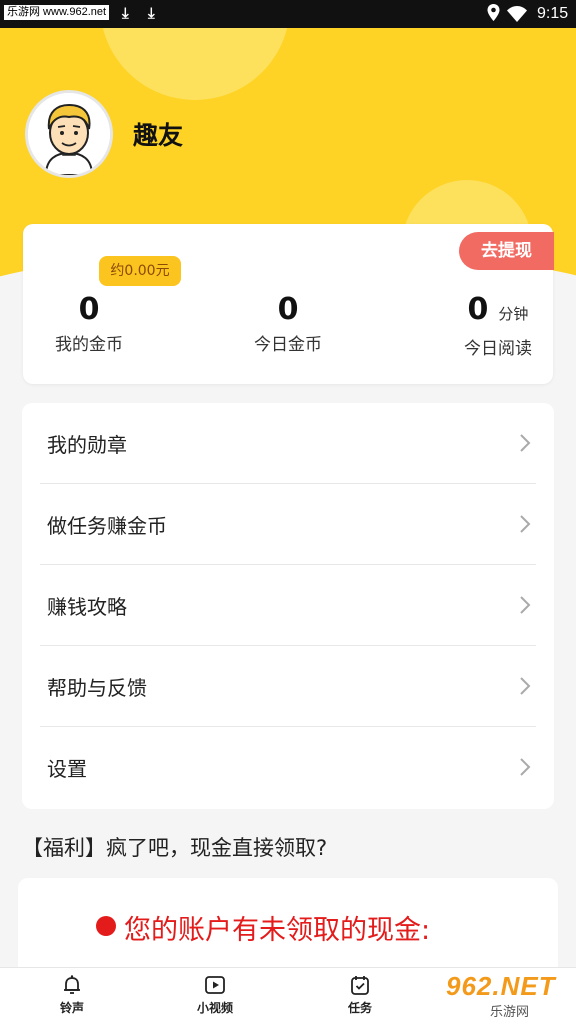  What do you see at coordinates (510, 1012) in the screenshot?
I see `watermark-logo-subtext: 乐游网` at bounding box center [510, 1012].